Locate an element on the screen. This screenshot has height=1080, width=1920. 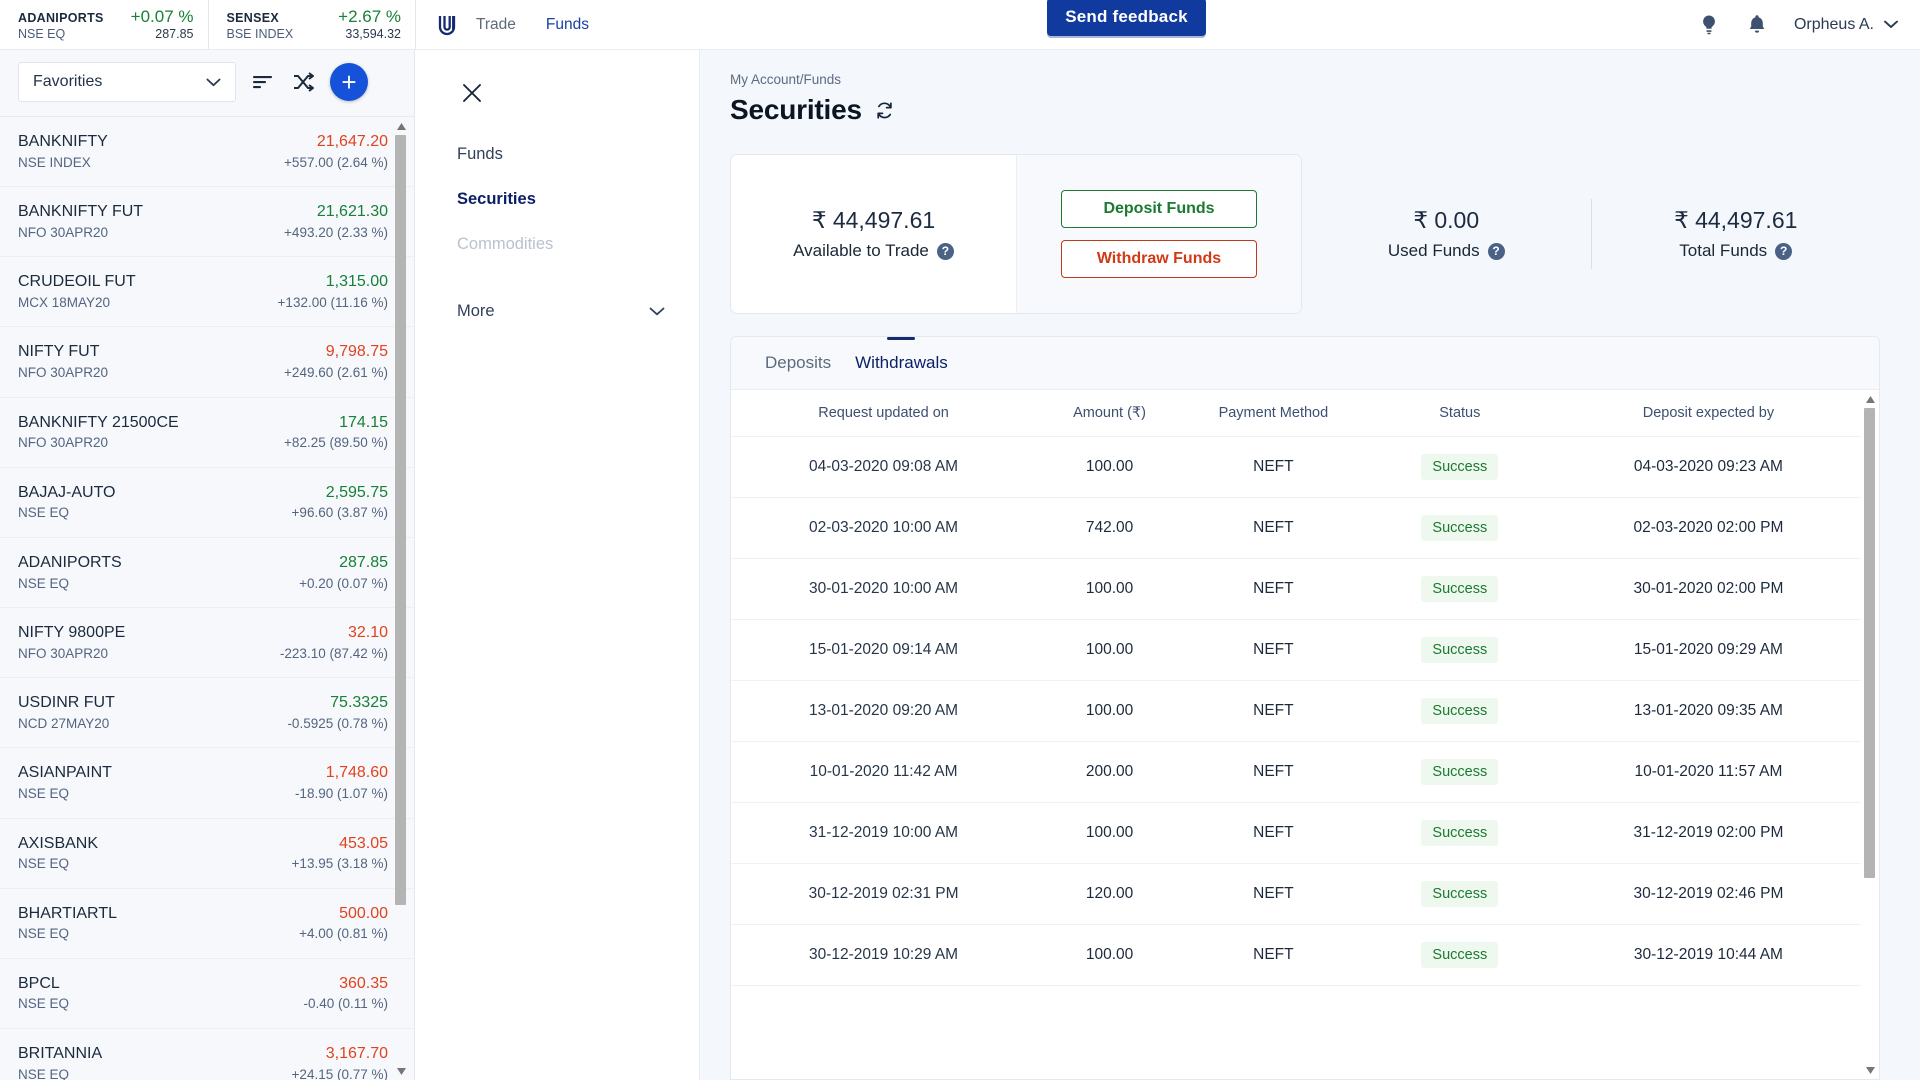
bell-icon is located at coordinates (1757, 25).